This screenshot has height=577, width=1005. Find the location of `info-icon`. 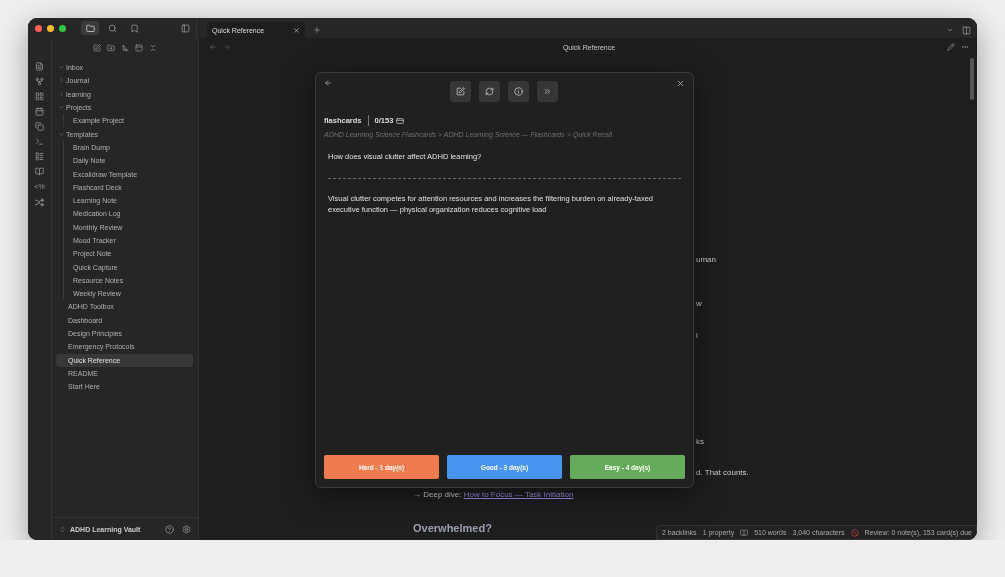

info-icon is located at coordinates (518, 91).